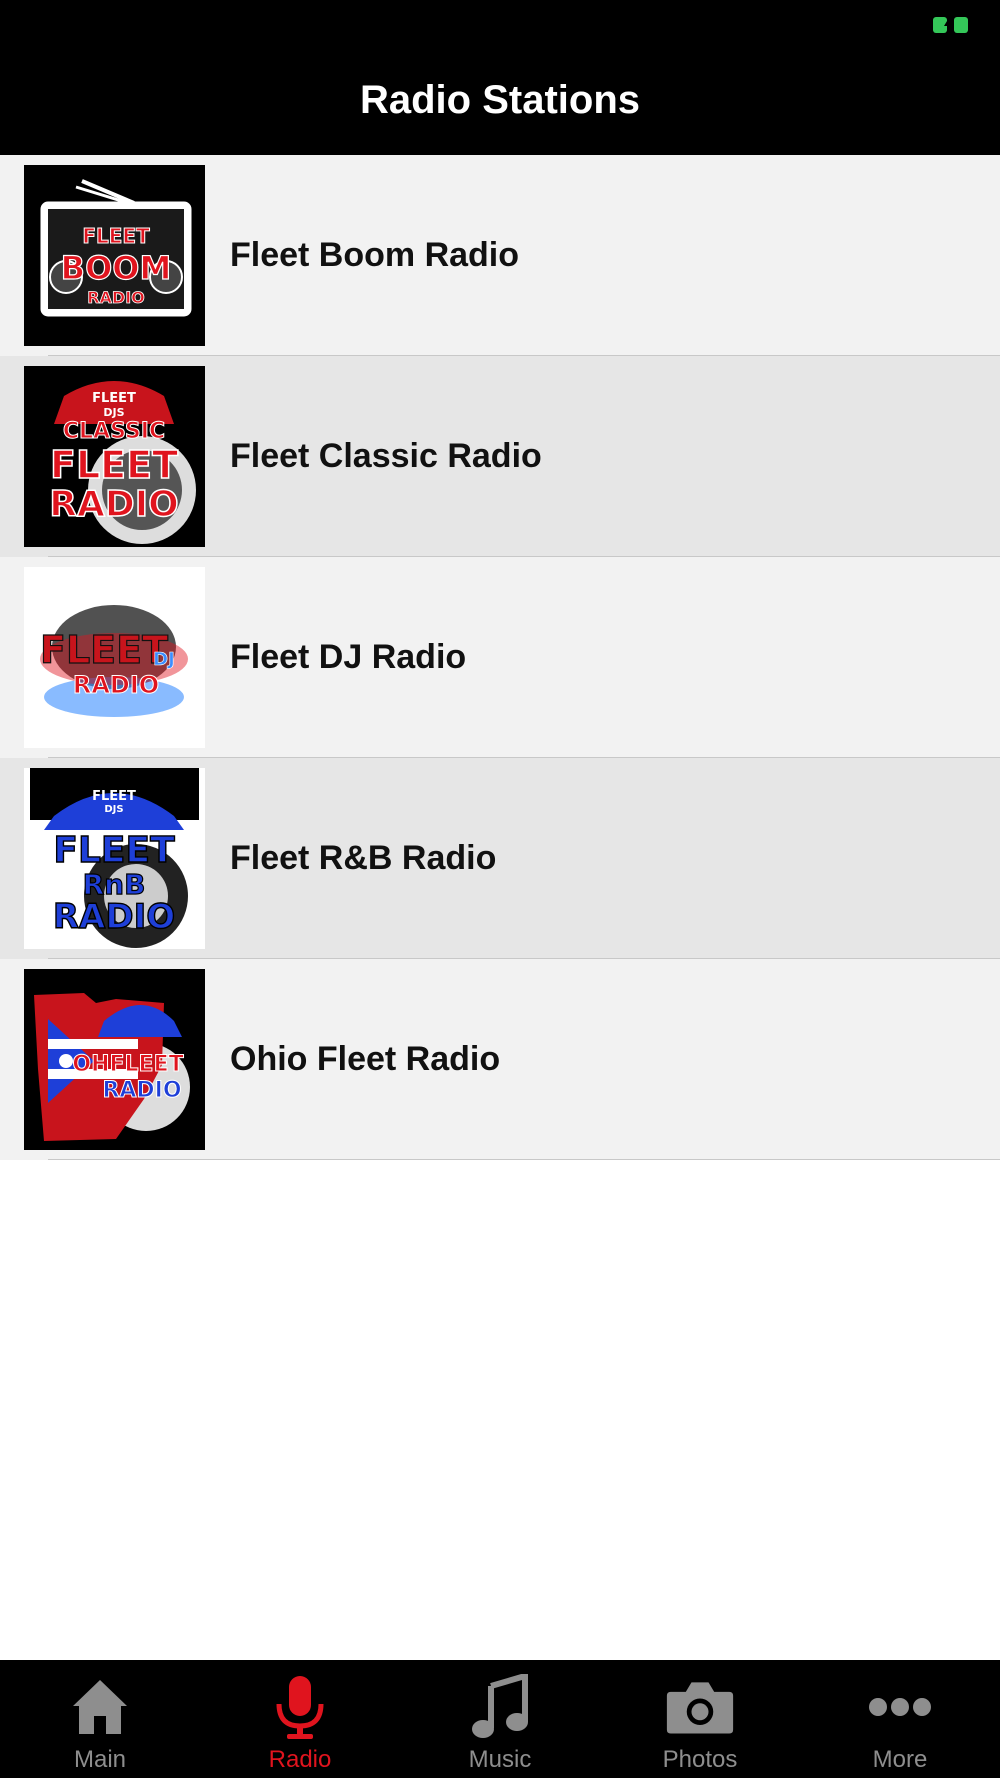  I want to click on ohio-logo: OHFLEET RADIO, so click(114, 1059).